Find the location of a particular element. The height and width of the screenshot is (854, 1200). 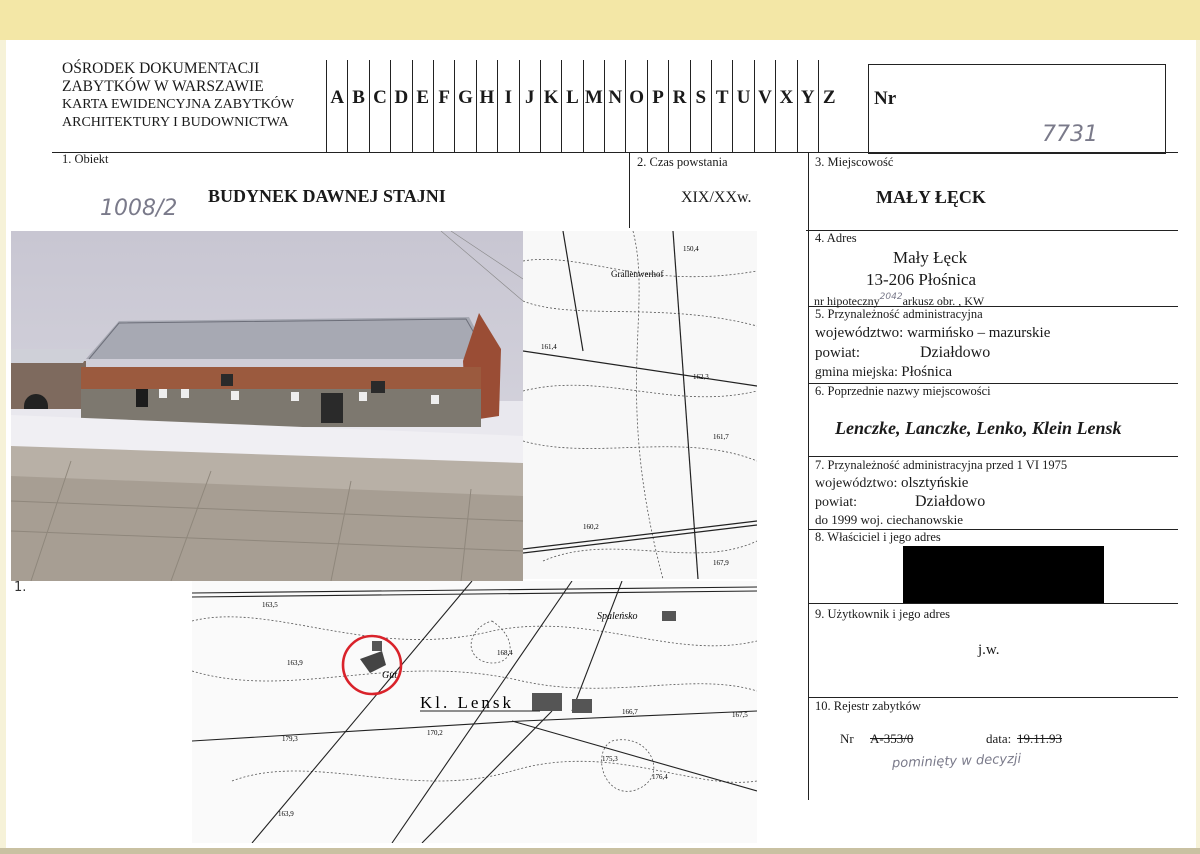

czas-value: XIX/XXw. is located at coordinates (716, 197).